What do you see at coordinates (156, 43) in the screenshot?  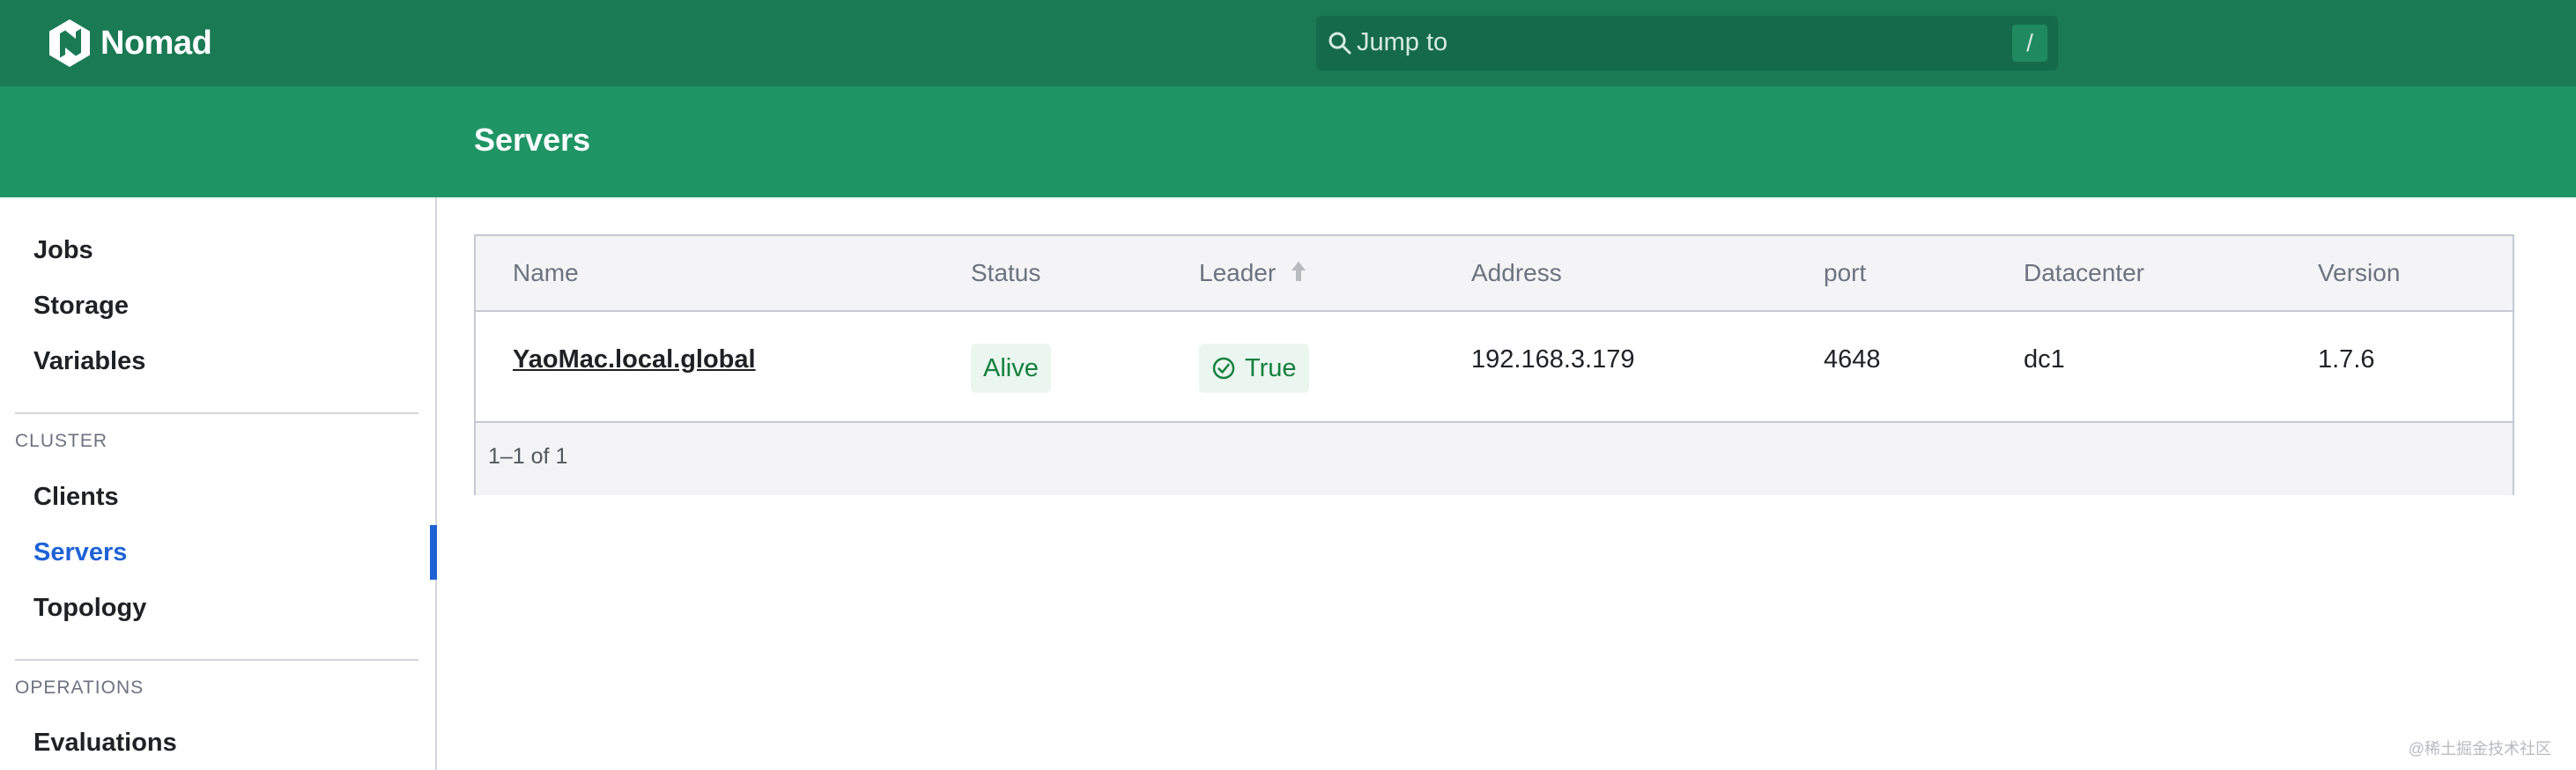 I see `brand-name: Nomad` at bounding box center [156, 43].